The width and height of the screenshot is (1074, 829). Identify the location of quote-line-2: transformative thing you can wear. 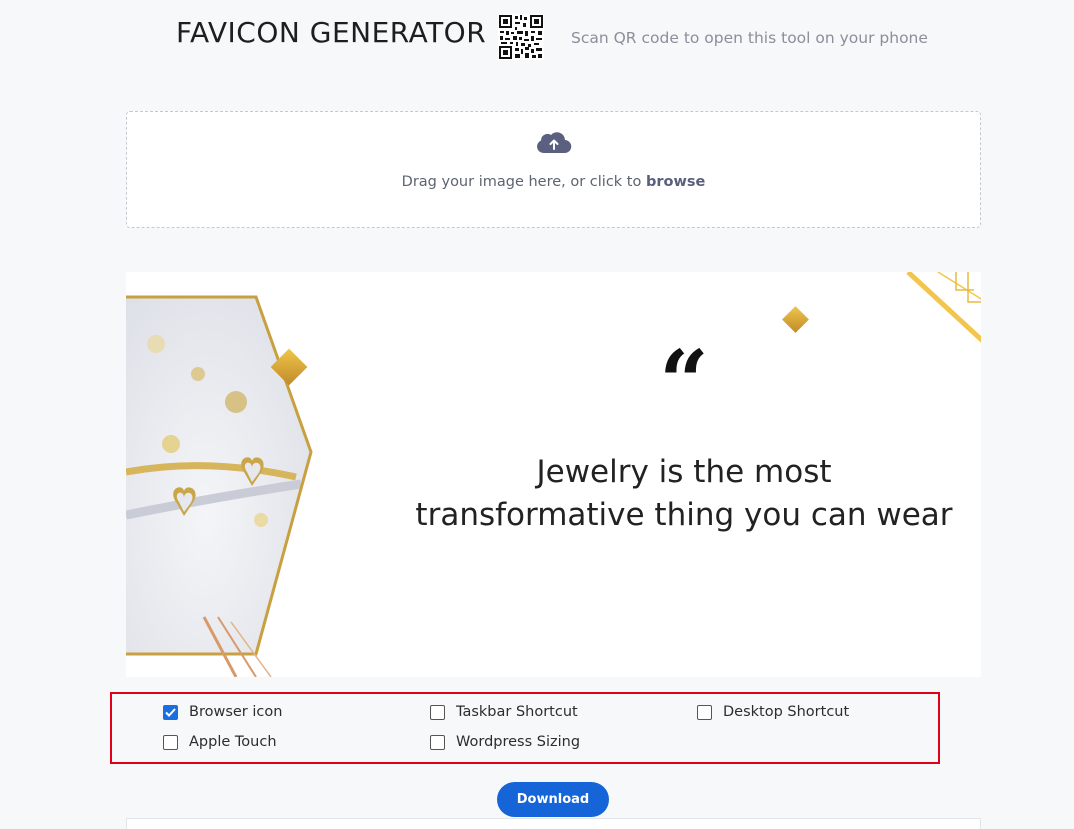
(683, 515).